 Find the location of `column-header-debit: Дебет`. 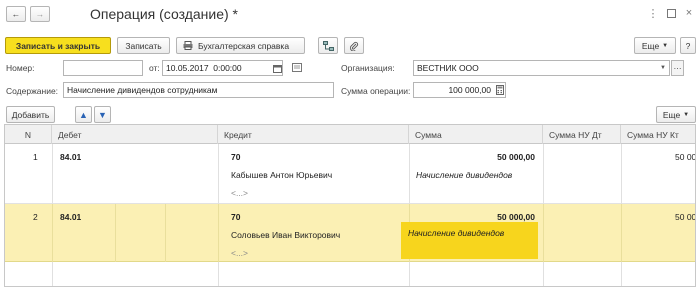

column-header-debit: Дебет is located at coordinates (135, 134).